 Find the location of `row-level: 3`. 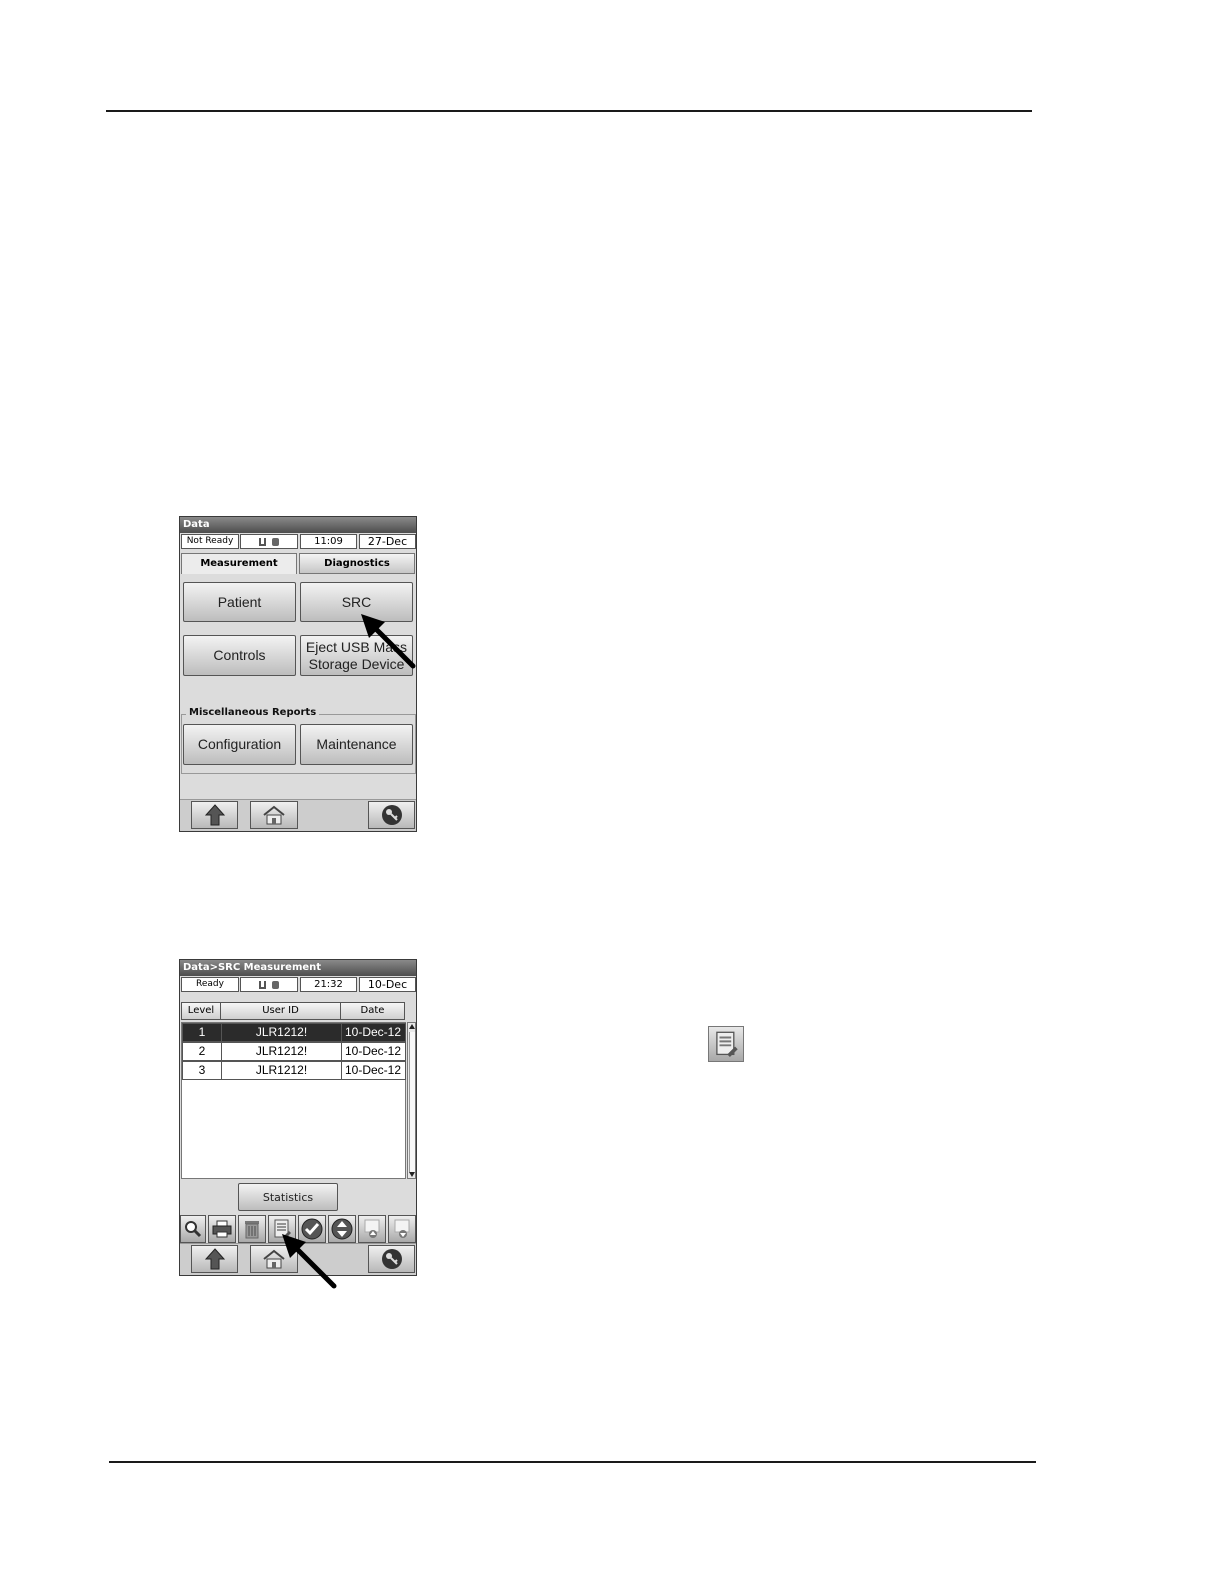

row-level: 3 is located at coordinates (202, 1070).